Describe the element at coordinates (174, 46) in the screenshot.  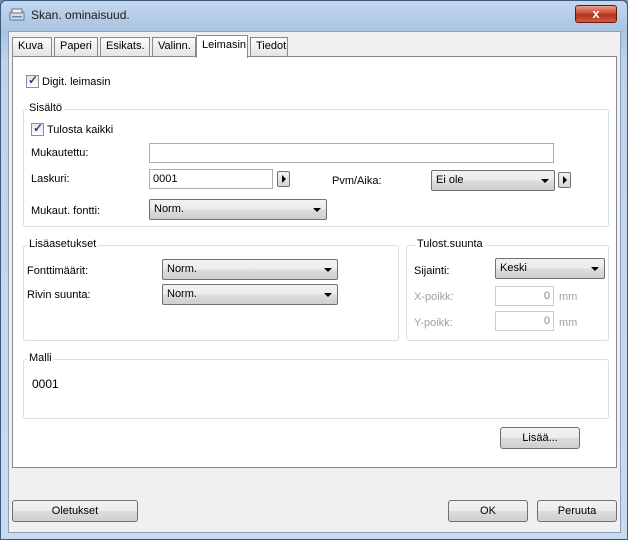
I see `tab-valinn: Valinn.` at that location.